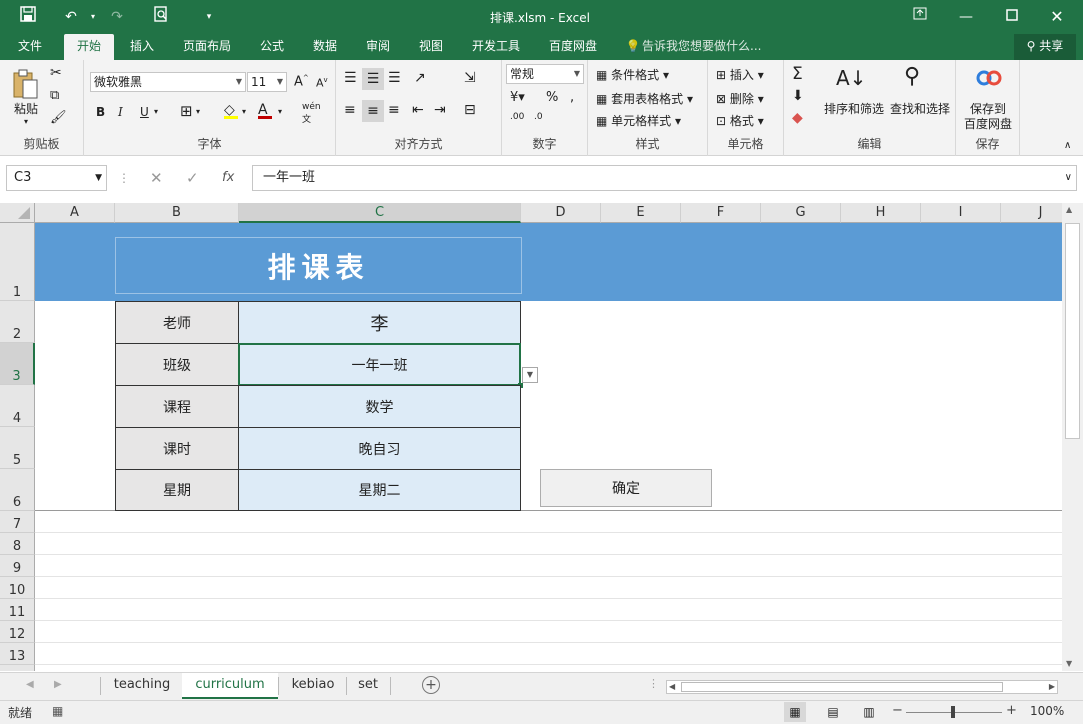 Image resolution: width=1083 pixels, height=724 pixels. I want to click on save-icon, so click(28, 17).